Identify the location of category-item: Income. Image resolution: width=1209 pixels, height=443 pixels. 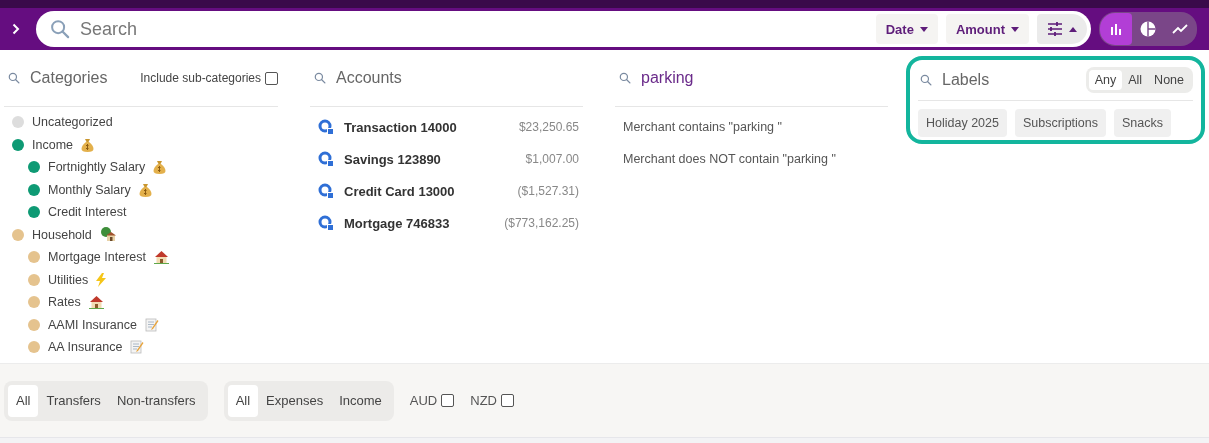
(52, 144).